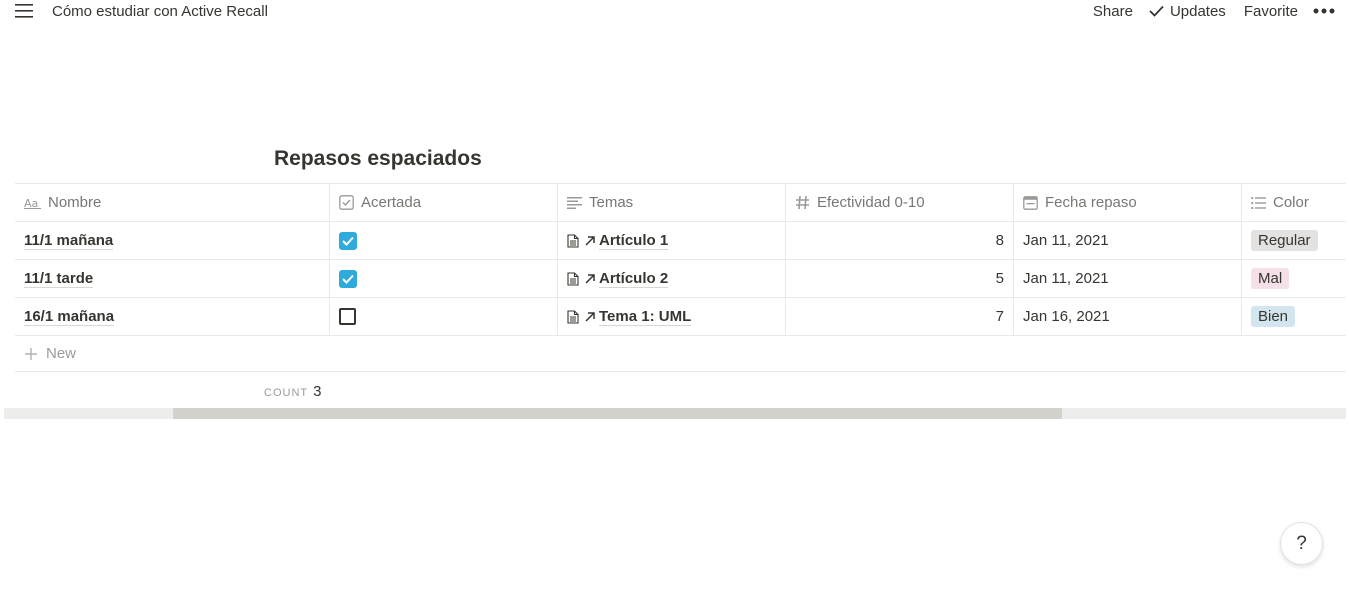  Describe the element at coordinates (1273, 316) in the screenshot. I see `select-tag: Bien` at that location.